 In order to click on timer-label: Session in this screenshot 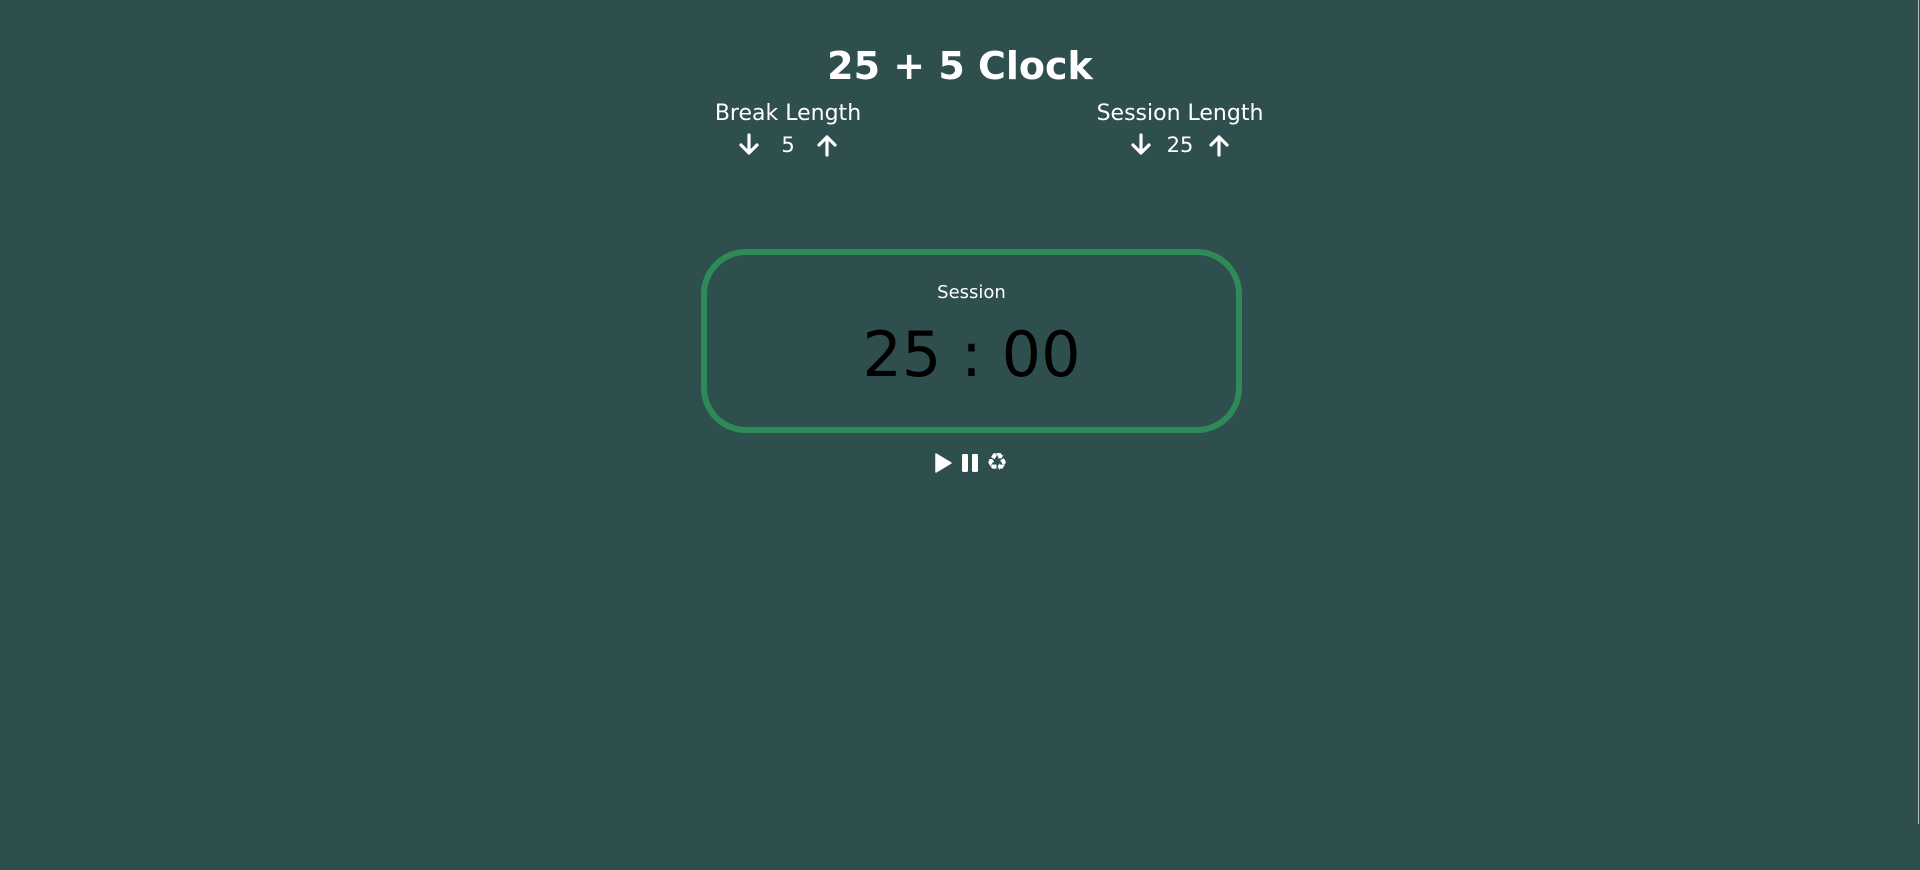, I will do `click(971, 292)`.